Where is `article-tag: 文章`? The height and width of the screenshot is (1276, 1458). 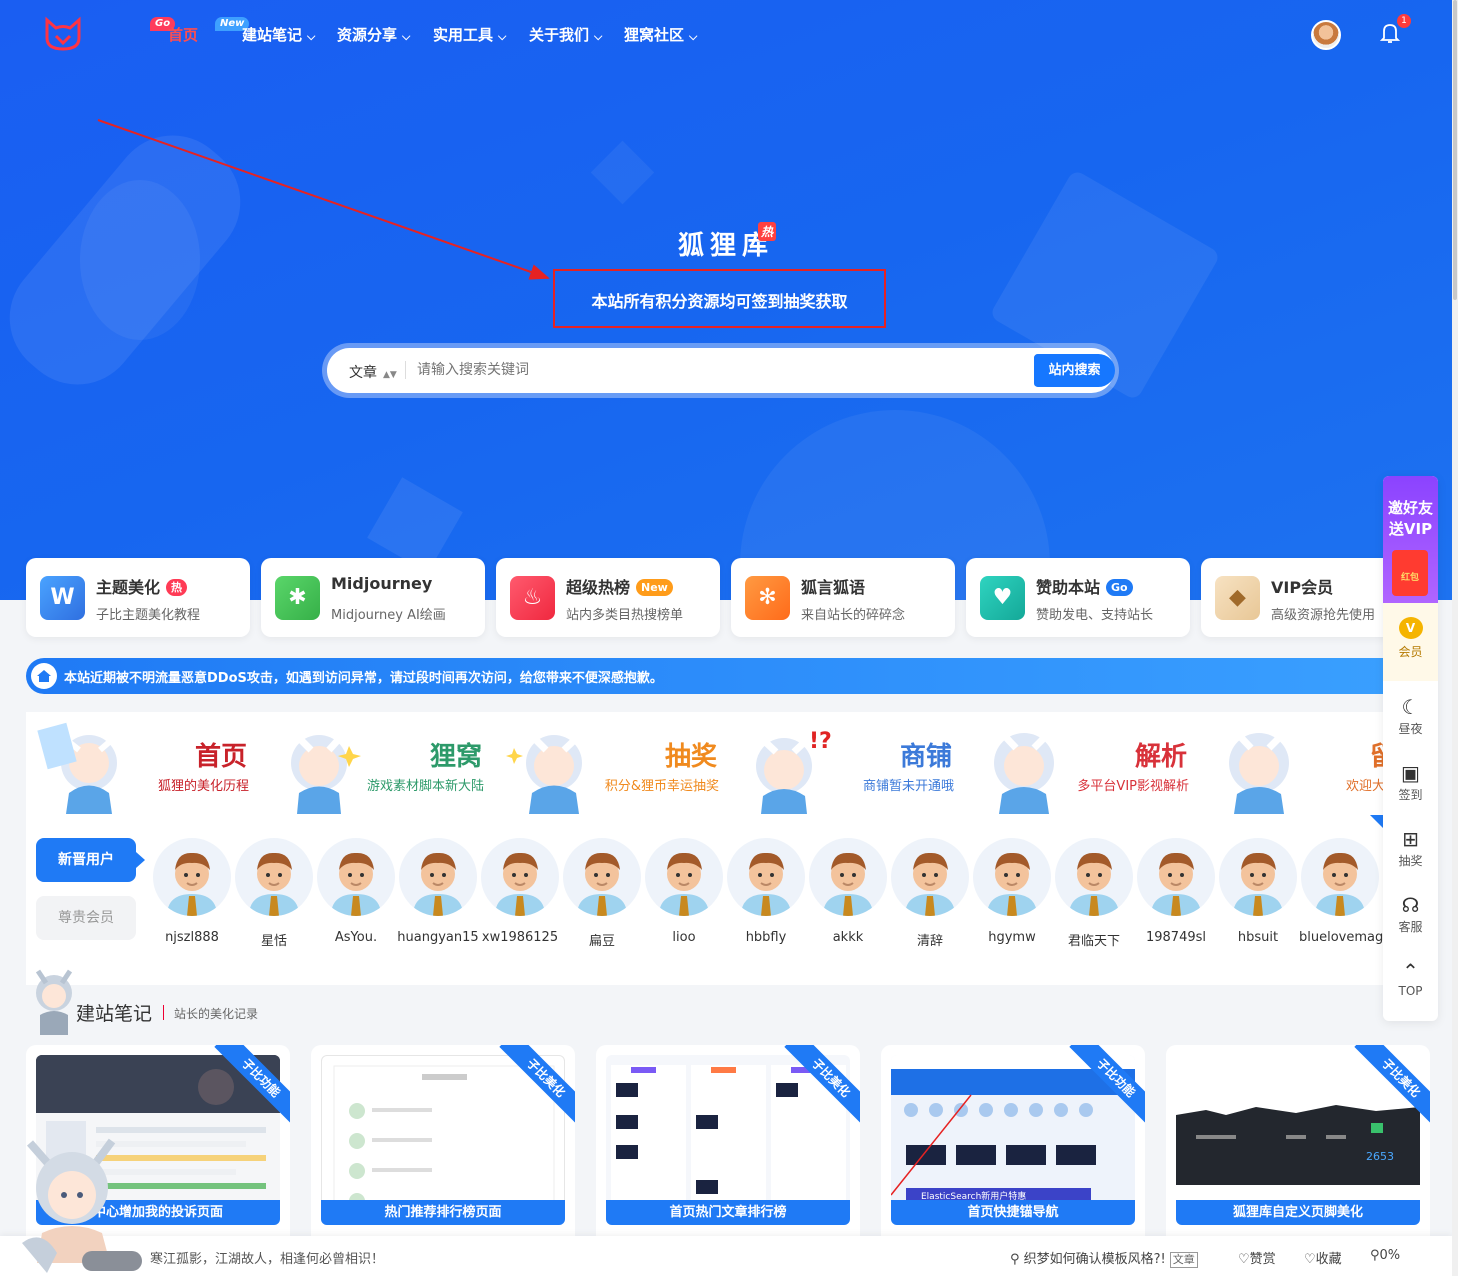 article-tag: 文章 is located at coordinates (1183, 1260).